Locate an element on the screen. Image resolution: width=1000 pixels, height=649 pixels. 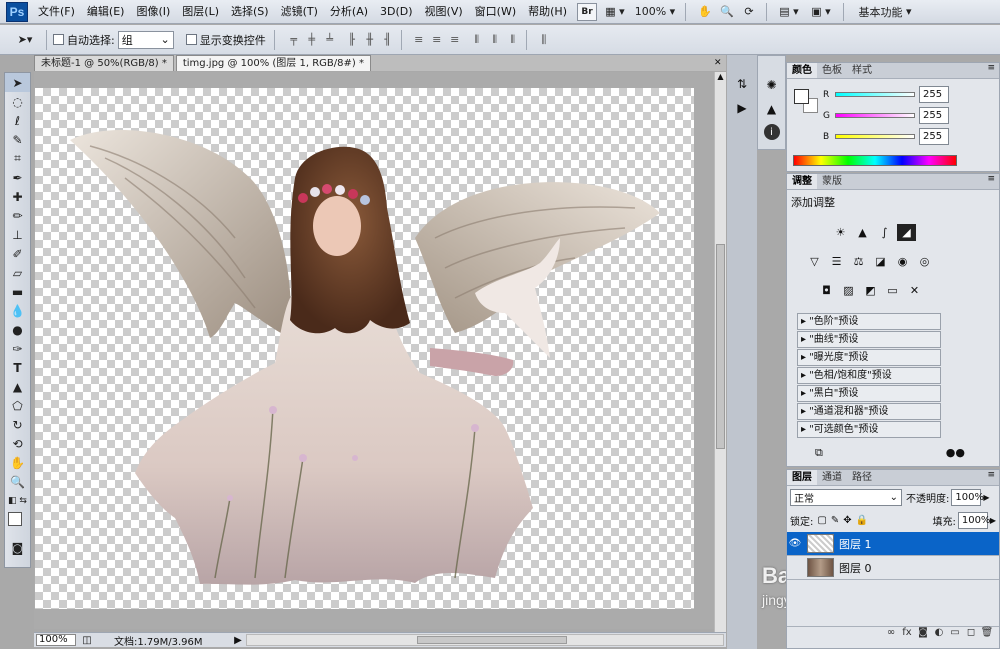
layer-row-0: 图层 0 is located at coordinates (893, 568).